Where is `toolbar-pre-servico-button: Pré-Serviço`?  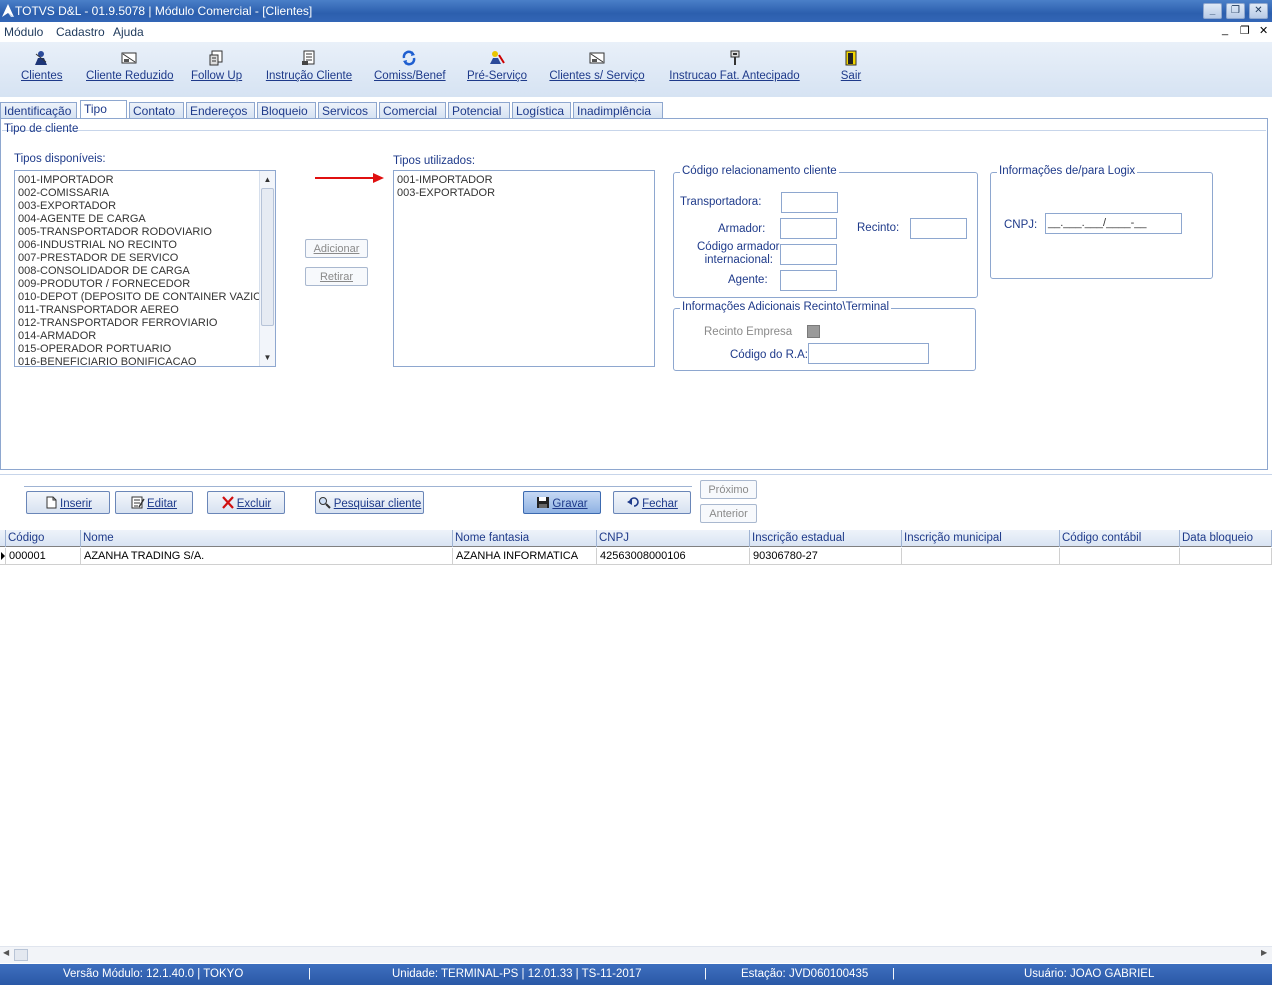 toolbar-pre-servico-button: Pré-Serviço is located at coordinates (497, 66).